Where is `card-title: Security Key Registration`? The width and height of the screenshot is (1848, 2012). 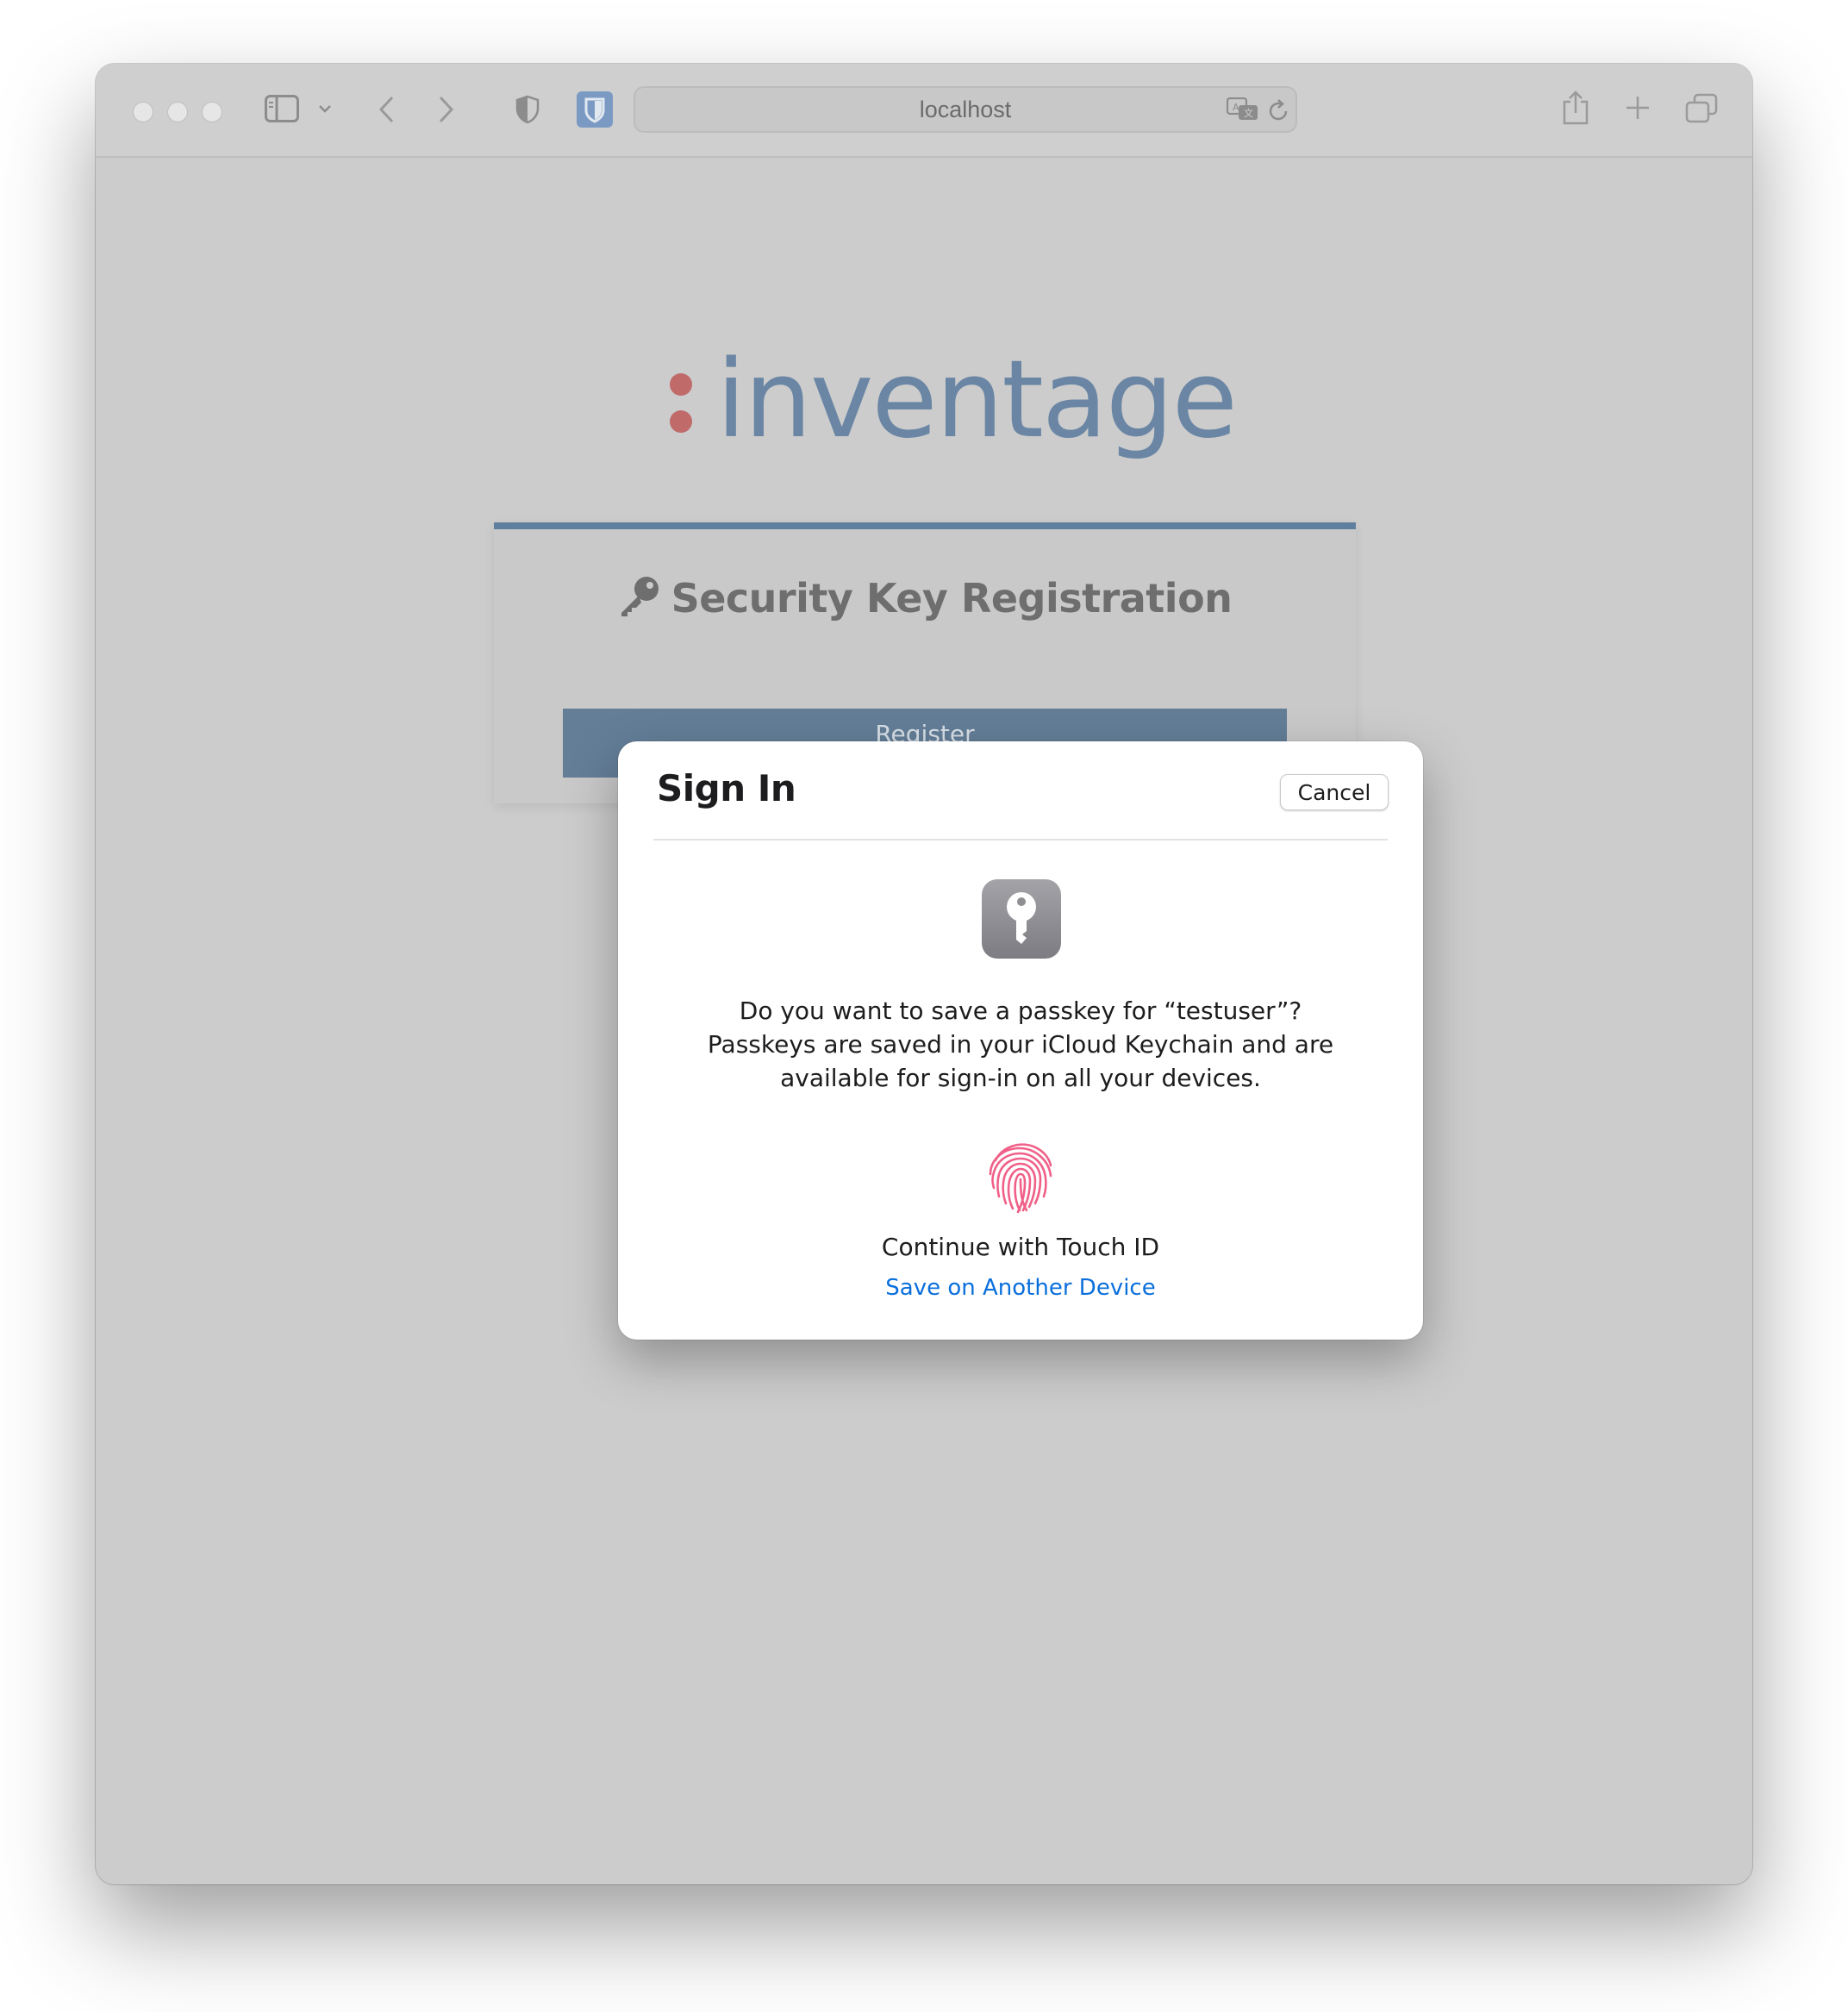 card-title: Security Key Registration is located at coordinates (925, 598).